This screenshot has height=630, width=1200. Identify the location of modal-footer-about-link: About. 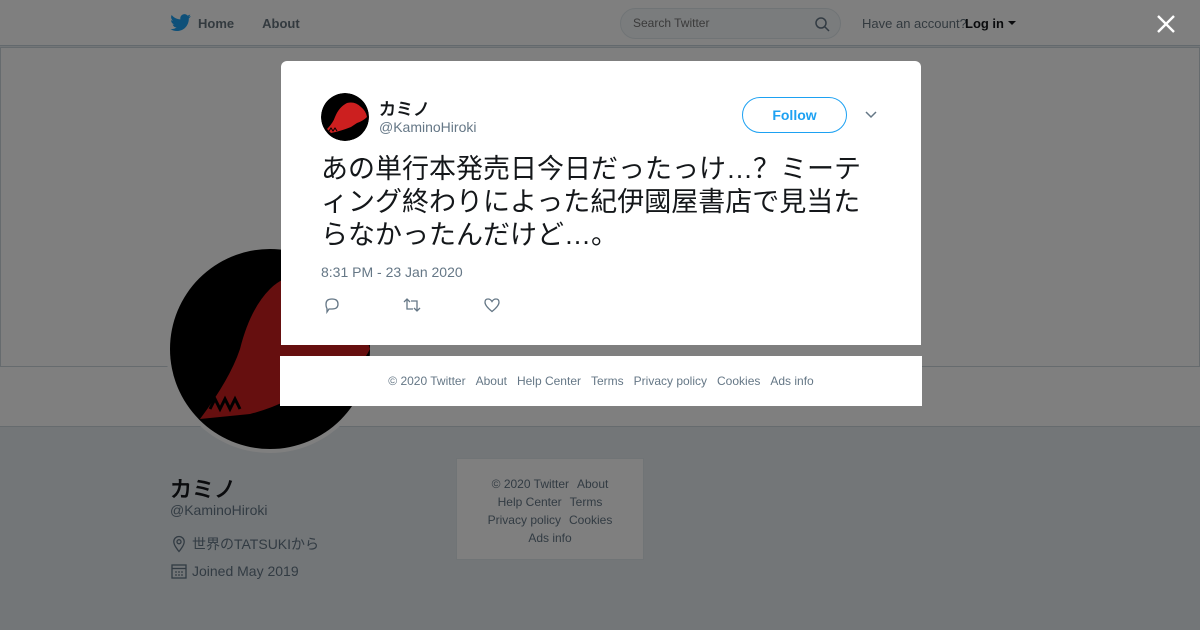
(491, 381).